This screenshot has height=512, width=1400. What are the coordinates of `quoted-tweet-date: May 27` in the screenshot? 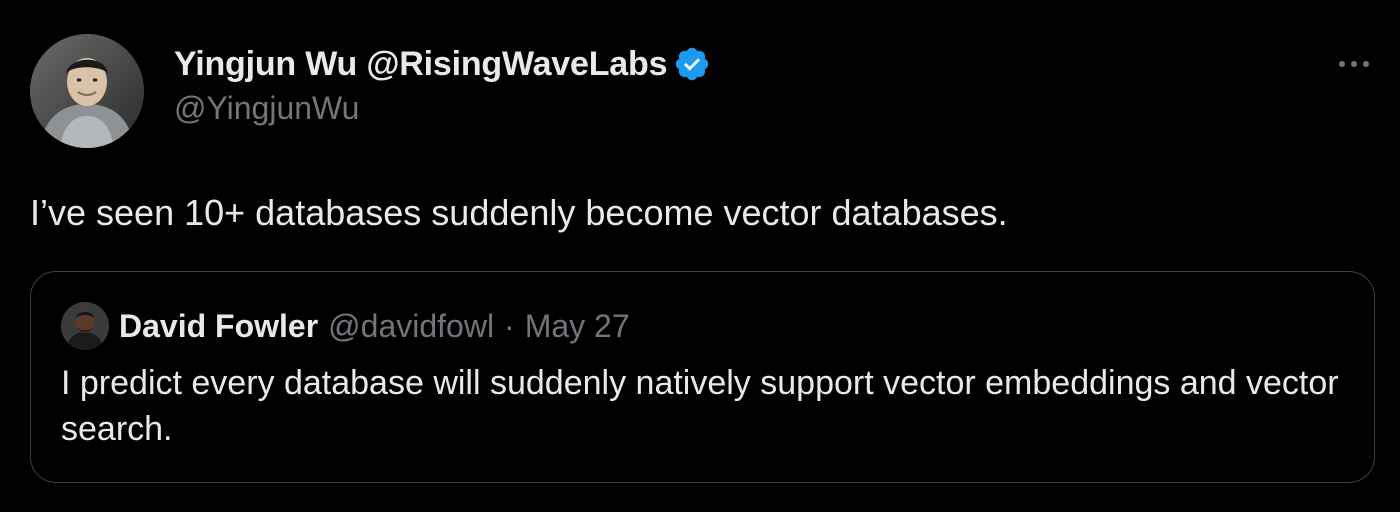 It's located at (577, 326).